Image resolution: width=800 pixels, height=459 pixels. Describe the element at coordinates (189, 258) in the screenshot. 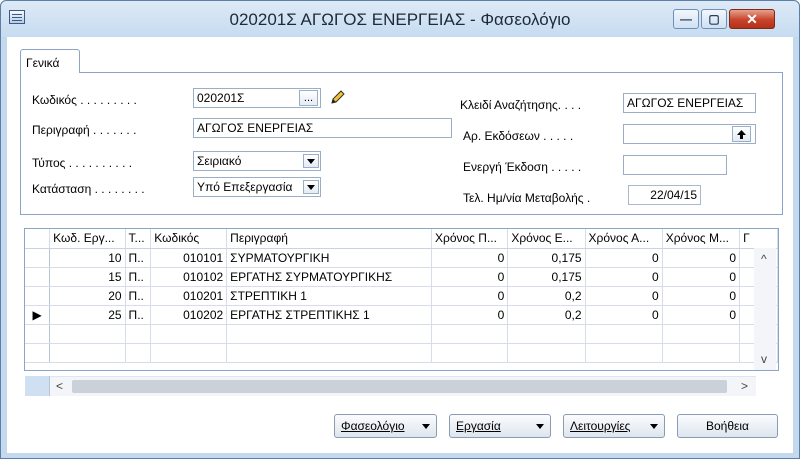

I see `cell-code: 010101` at that location.